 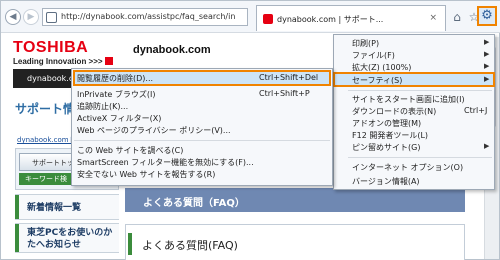 I want to click on menu-item-addons: アドオンの管理(M), so click(x=414, y=123).